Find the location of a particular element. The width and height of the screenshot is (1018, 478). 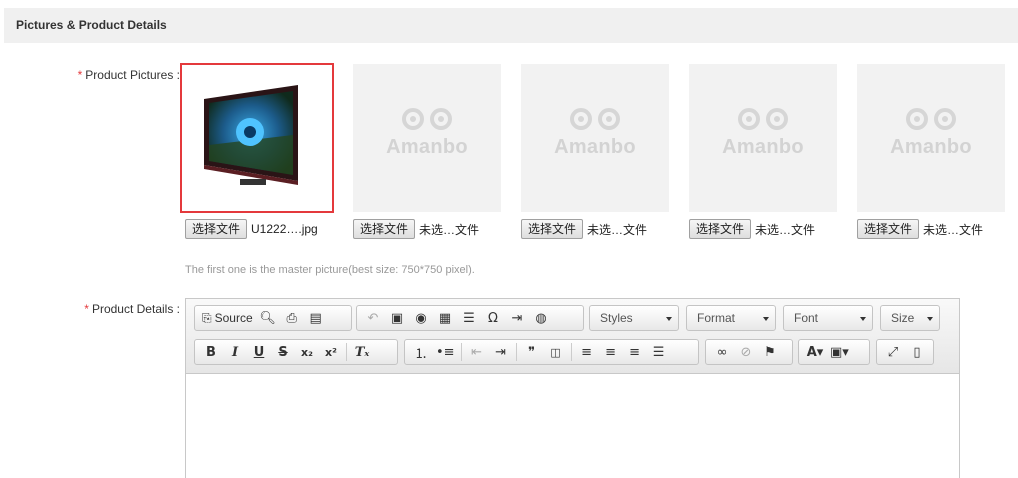

toolbar-group-document: ⎘ Source 🔍︎ ⎙ ▤ is located at coordinates (273, 318).